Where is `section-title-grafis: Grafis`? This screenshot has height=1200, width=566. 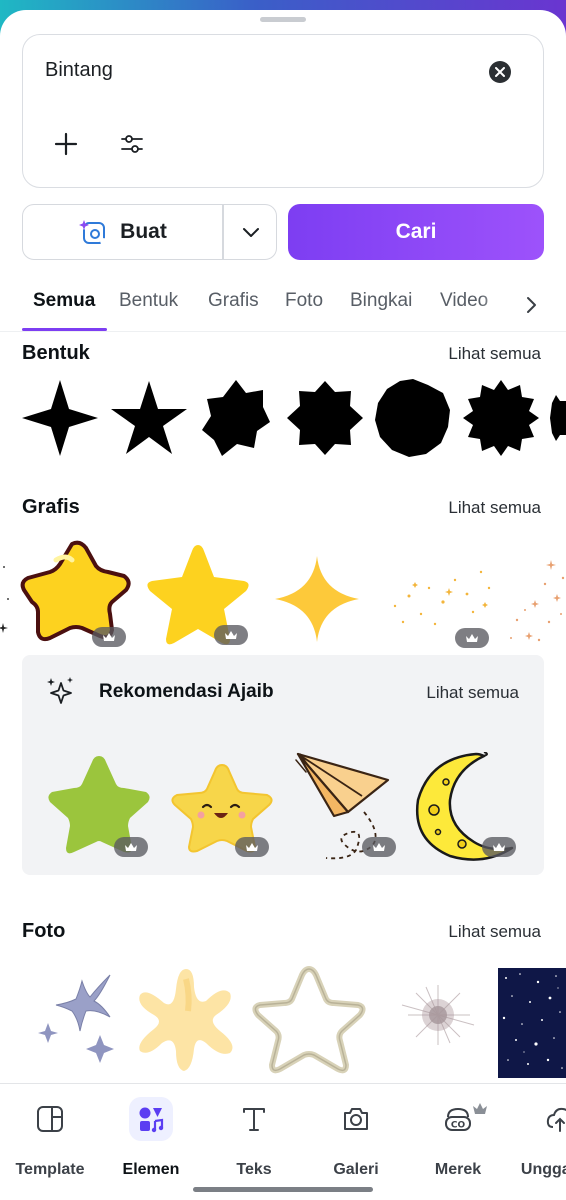
section-title-grafis: Grafis is located at coordinates (51, 507).